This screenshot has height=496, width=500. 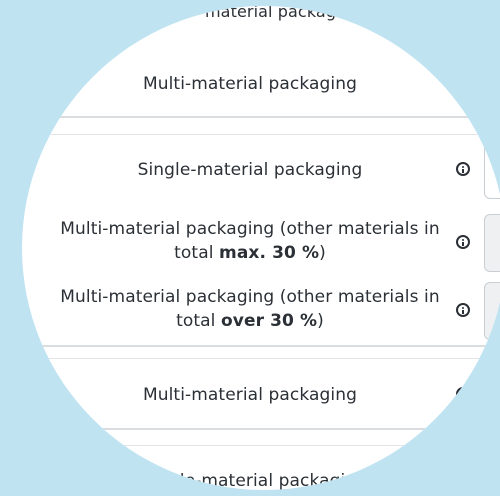 I want to click on value-input-multi-max30, so click(x=492, y=243).